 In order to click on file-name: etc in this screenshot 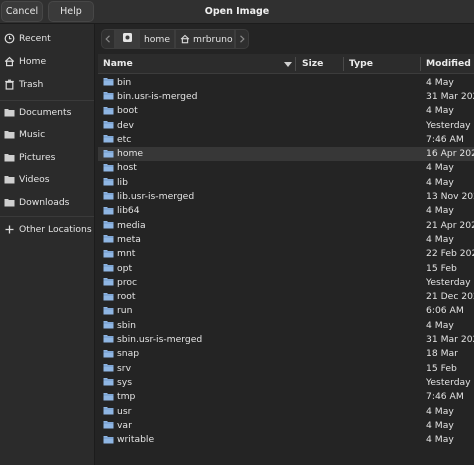, I will do `click(124, 139)`.